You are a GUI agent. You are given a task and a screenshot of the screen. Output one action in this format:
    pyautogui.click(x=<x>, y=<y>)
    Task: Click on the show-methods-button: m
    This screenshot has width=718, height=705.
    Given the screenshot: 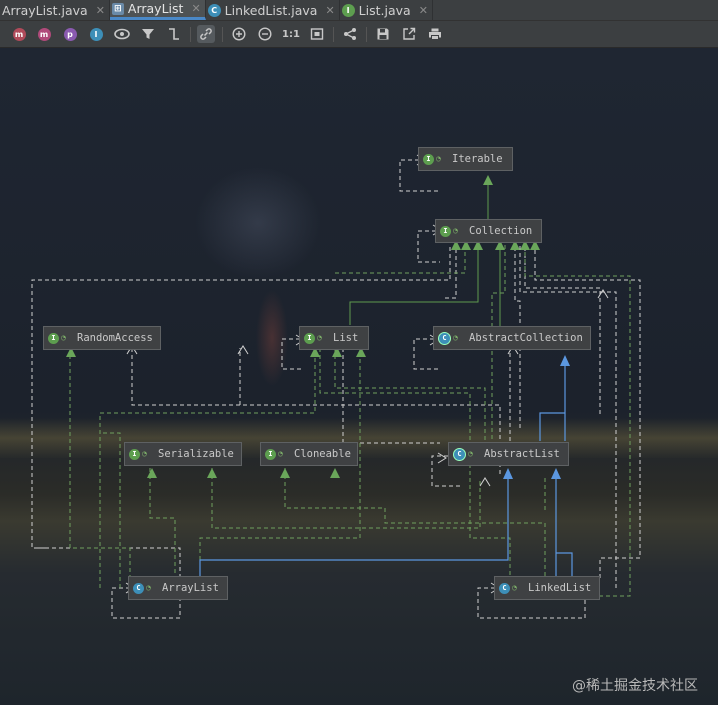 What is the action you would take?
    pyautogui.click(x=44, y=34)
    